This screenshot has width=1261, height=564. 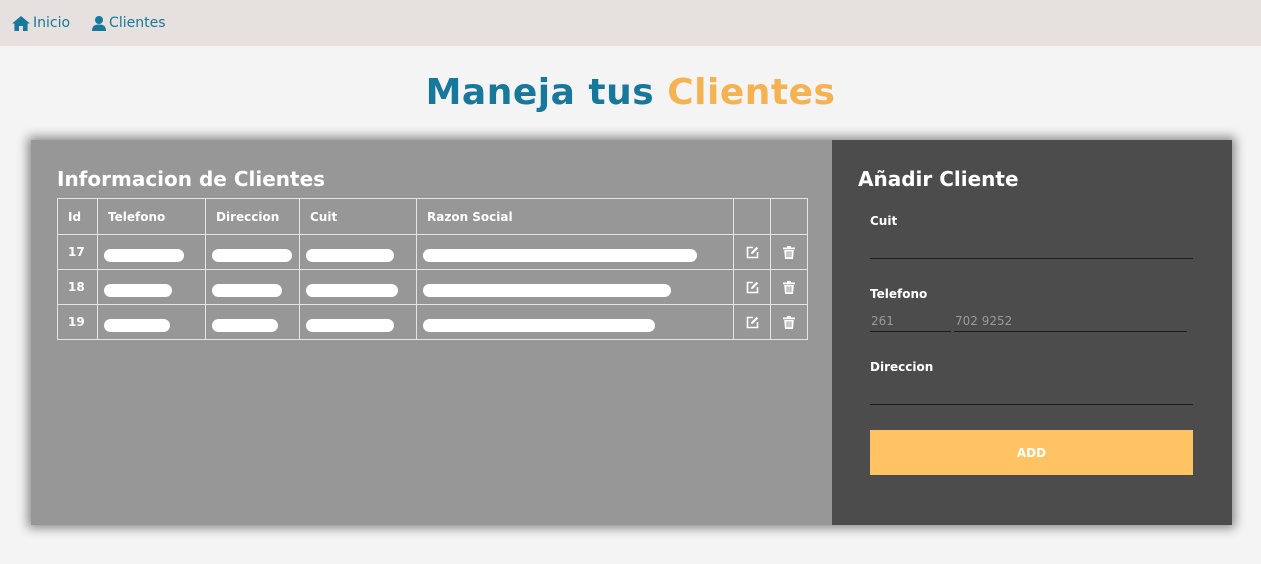 I want to click on telefono-number-input, so click(x=1070, y=321).